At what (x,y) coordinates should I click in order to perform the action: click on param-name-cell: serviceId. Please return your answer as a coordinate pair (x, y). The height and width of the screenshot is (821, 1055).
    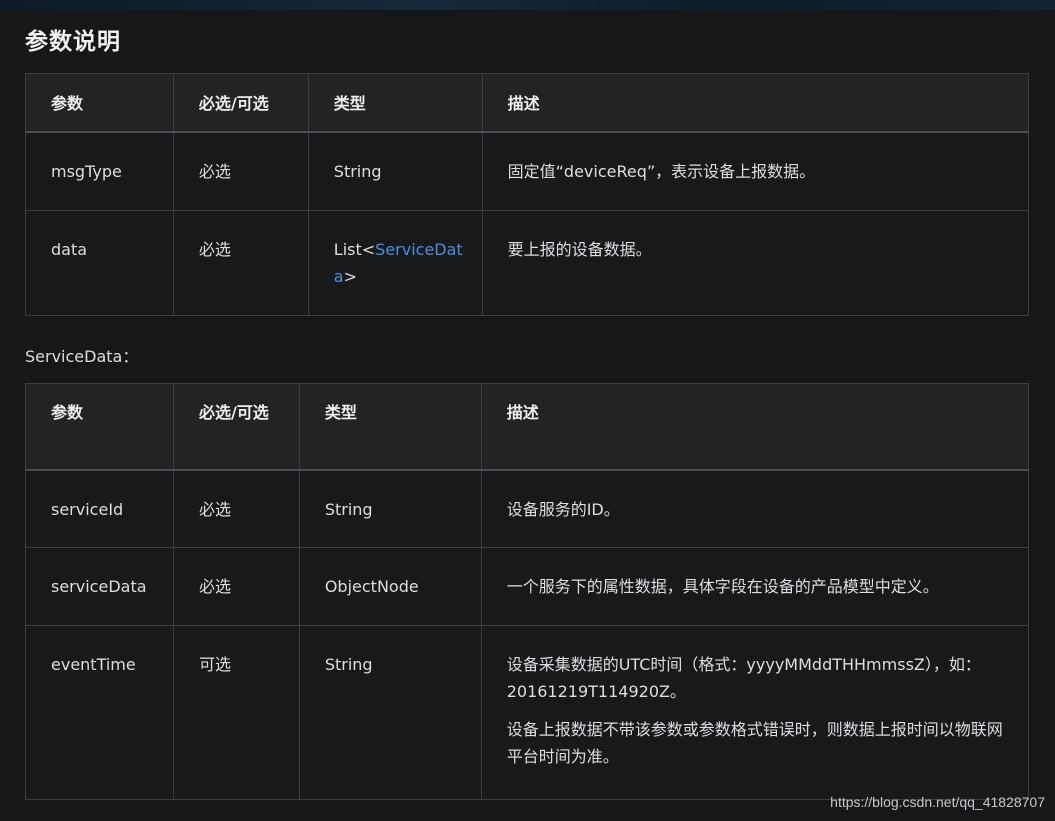
    Looking at the image, I should click on (99, 508).